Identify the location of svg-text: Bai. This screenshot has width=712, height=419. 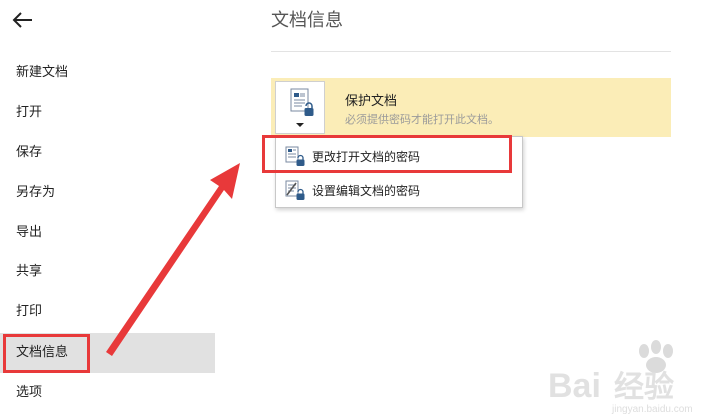
(574, 386).